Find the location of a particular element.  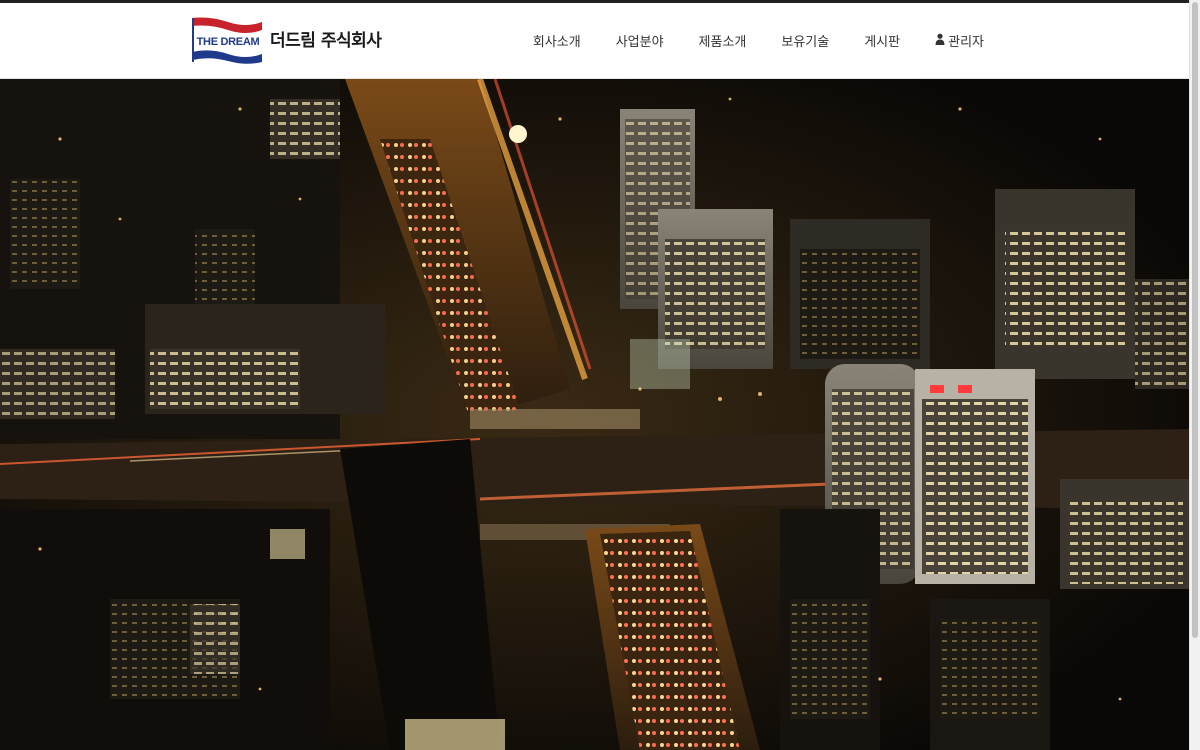

admin-label: 관리자 is located at coordinates (966, 42).